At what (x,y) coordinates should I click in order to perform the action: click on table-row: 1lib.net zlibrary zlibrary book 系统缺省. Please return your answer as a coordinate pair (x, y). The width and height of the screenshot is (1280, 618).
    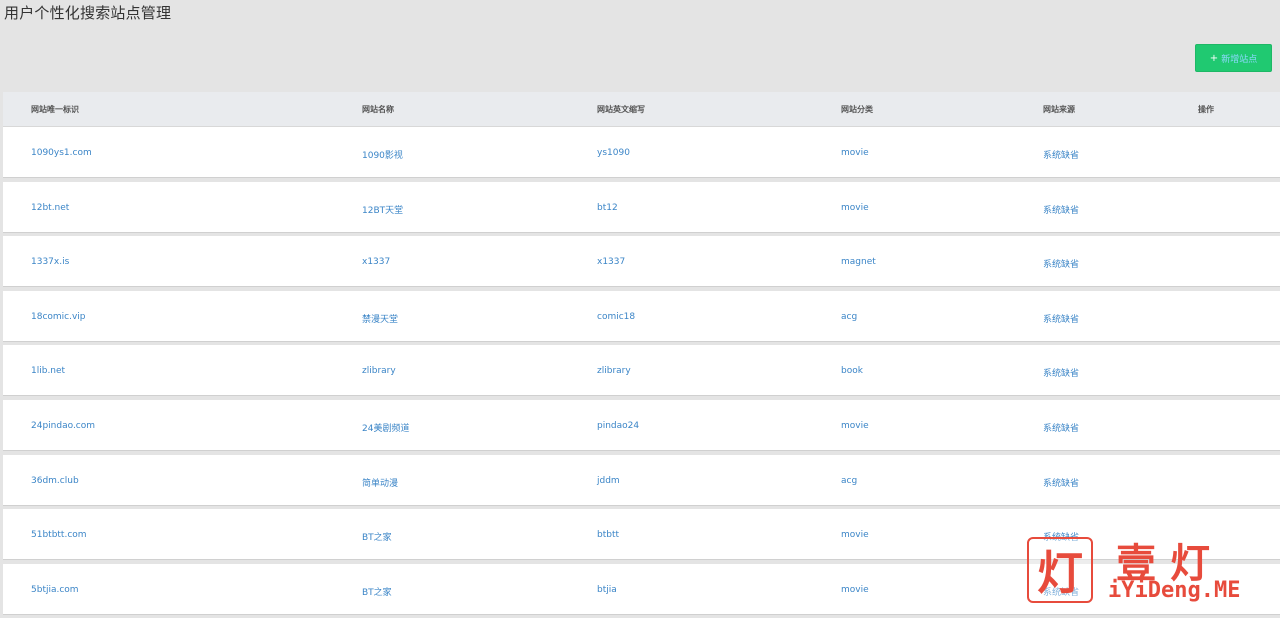
    Looking at the image, I should click on (641, 371).